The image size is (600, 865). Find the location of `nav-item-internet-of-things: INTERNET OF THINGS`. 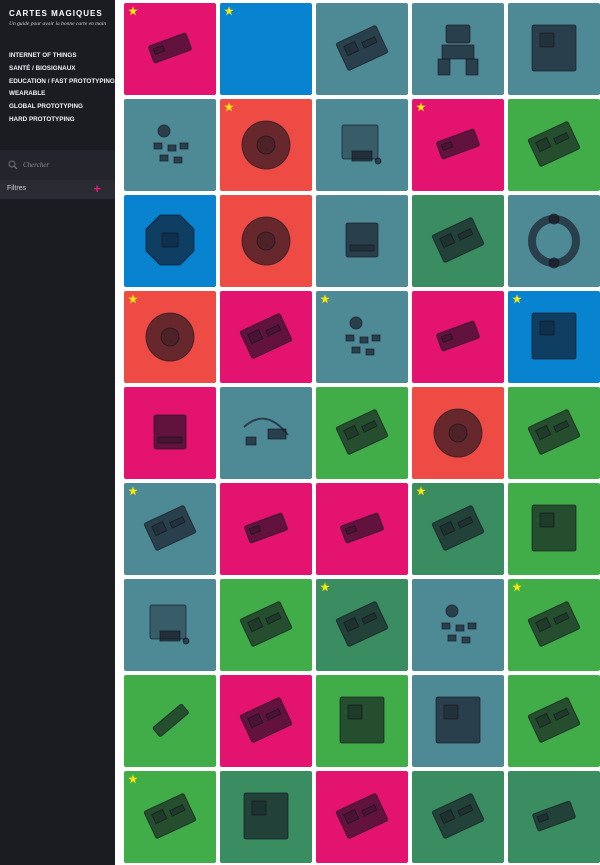

nav-item-internet-of-things: INTERNET OF THINGS is located at coordinates (62, 56).